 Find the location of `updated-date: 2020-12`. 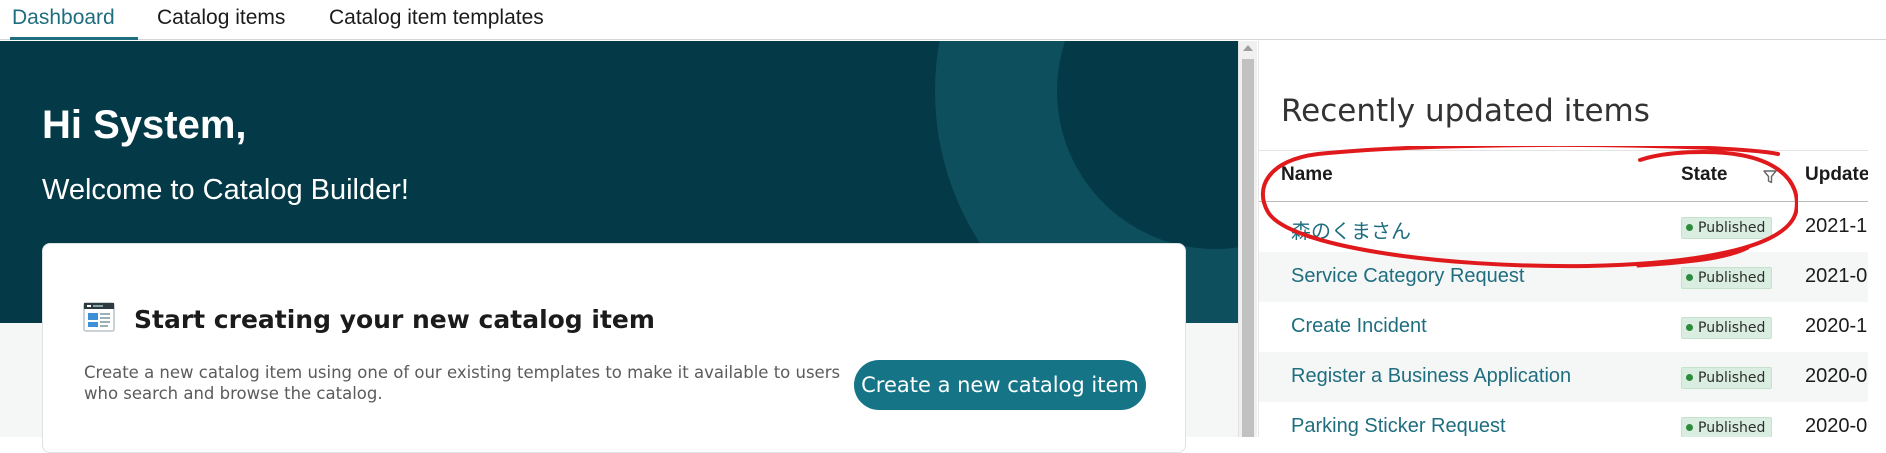

updated-date: 2020-12 is located at coordinates (1836, 326).